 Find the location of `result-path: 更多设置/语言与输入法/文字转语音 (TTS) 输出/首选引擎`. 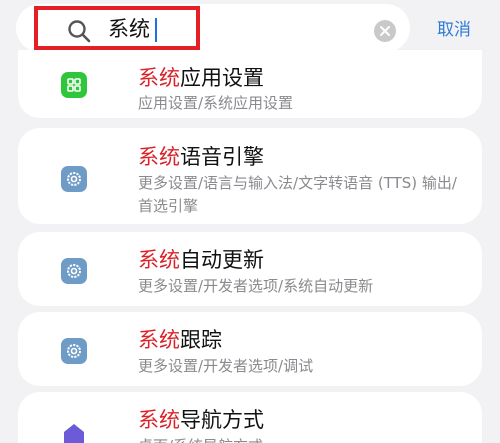

result-path: 更多设置/语言与输入法/文字转语音 (TTS) 输出/首选引擎 is located at coordinates (297, 194).